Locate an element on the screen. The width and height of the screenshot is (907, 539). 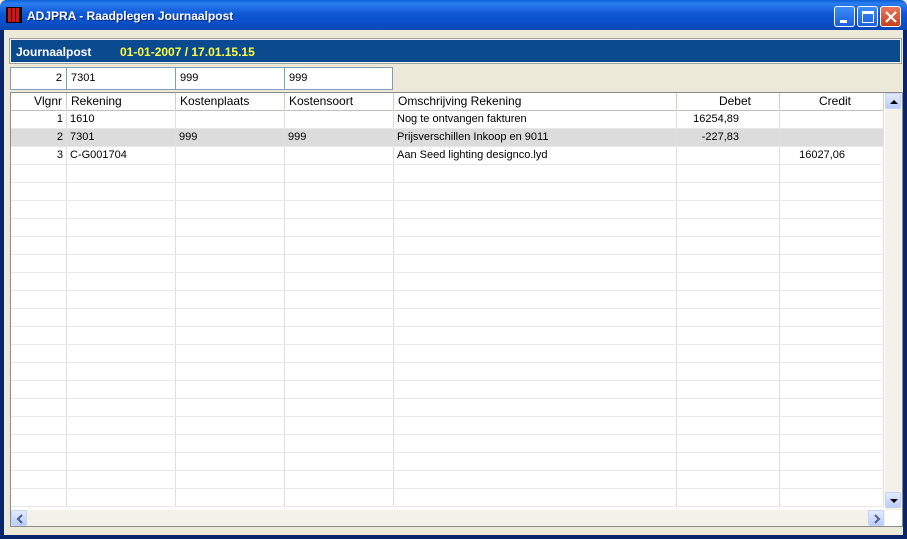
selected-rekening-field: 7301 is located at coordinates (121, 78).